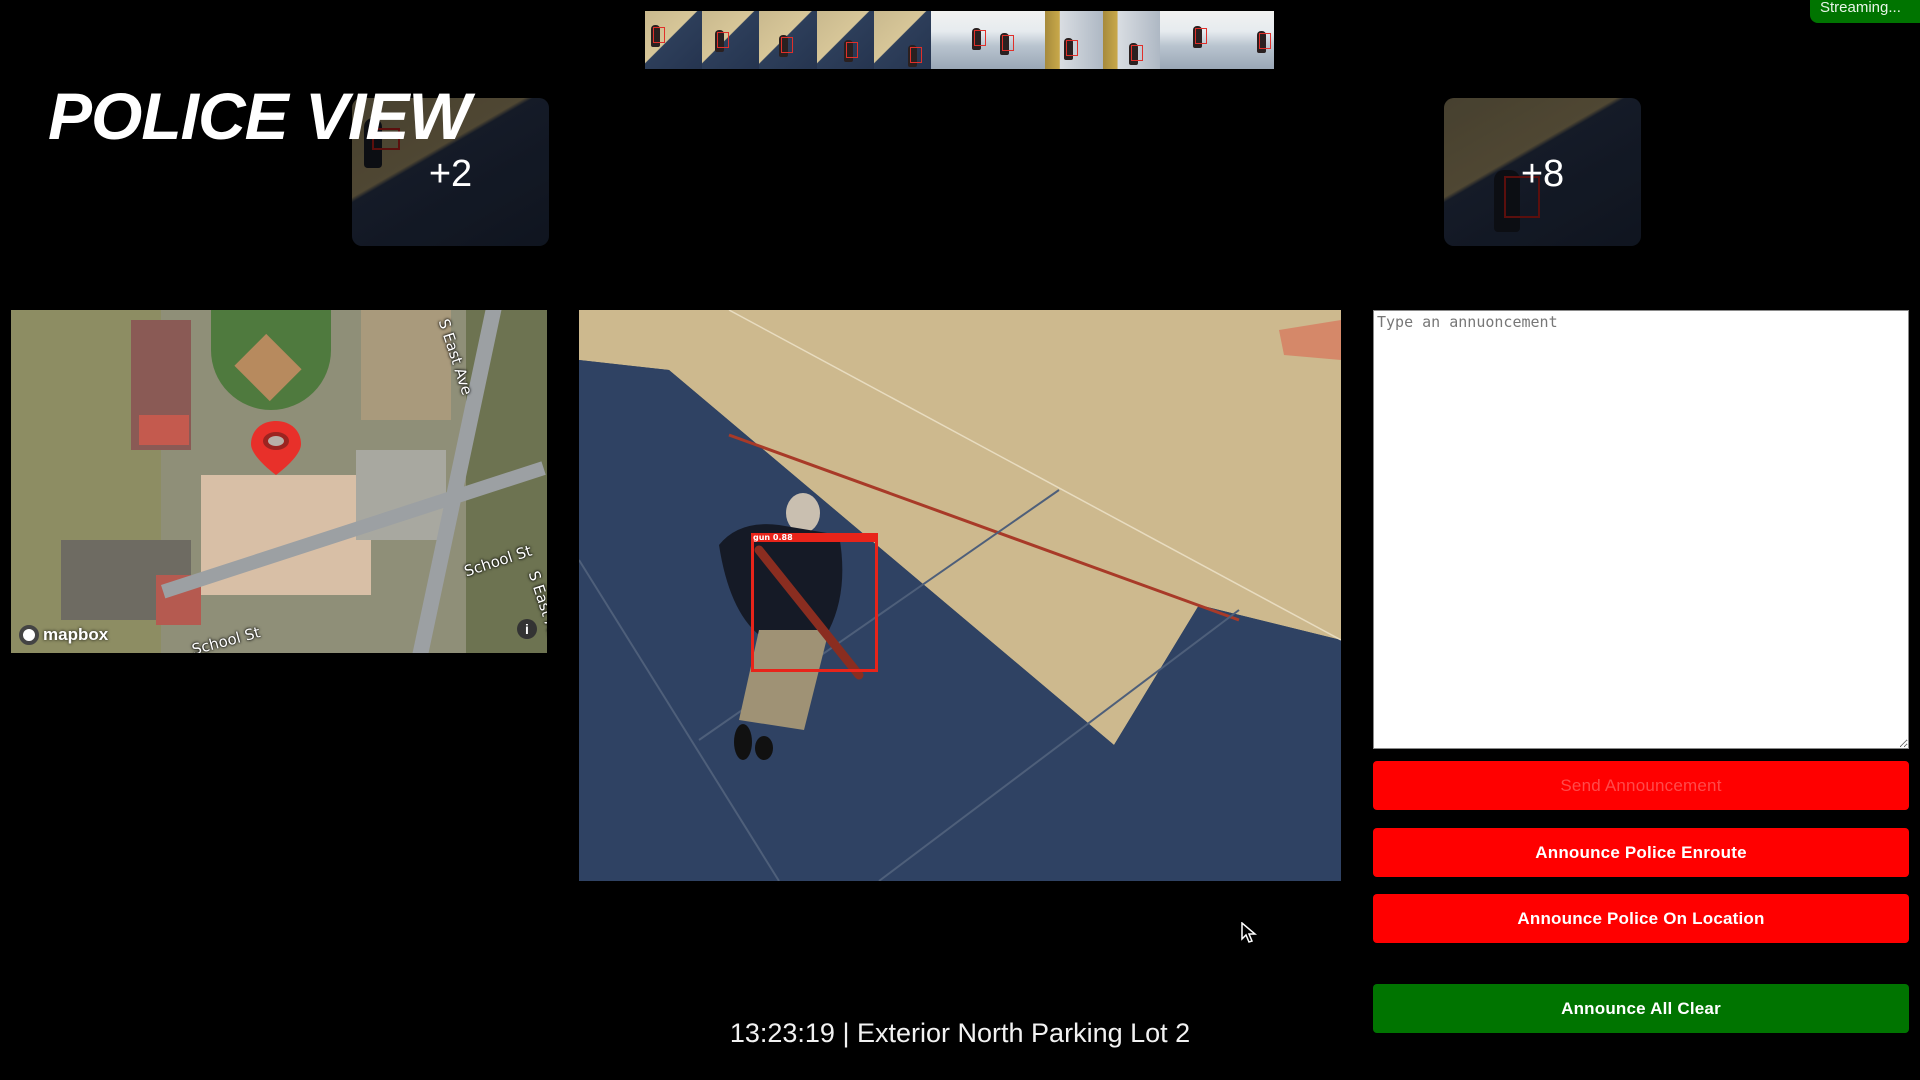  I want to click on mapbox-icon, so click(29, 635).